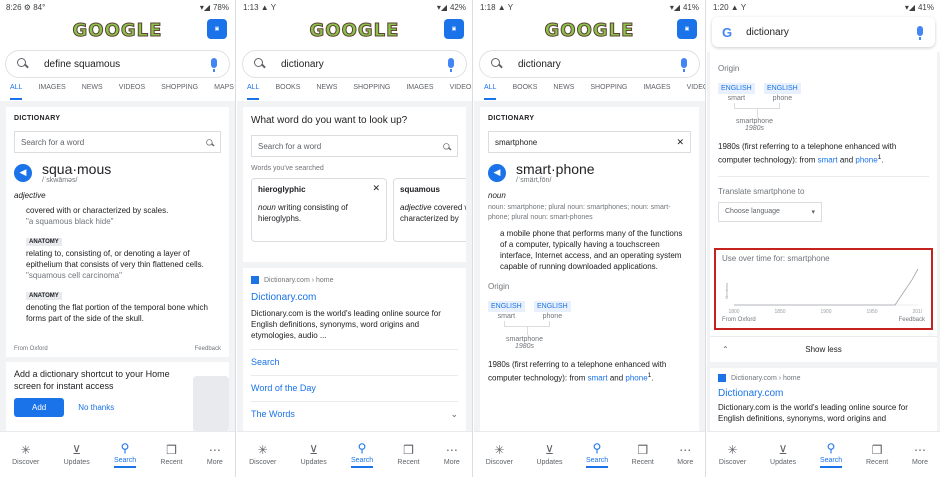 This screenshot has height=477, width=940. Describe the element at coordinates (329, 120) in the screenshot. I see `lookup-heading: What word do you want to look up?` at that location.